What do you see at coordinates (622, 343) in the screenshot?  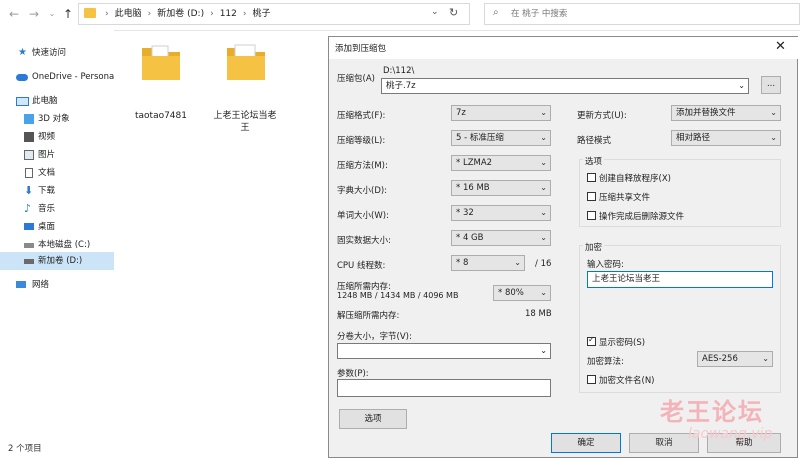 I see `show-password-label: 显示密码(S)` at bounding box center [622, 343].